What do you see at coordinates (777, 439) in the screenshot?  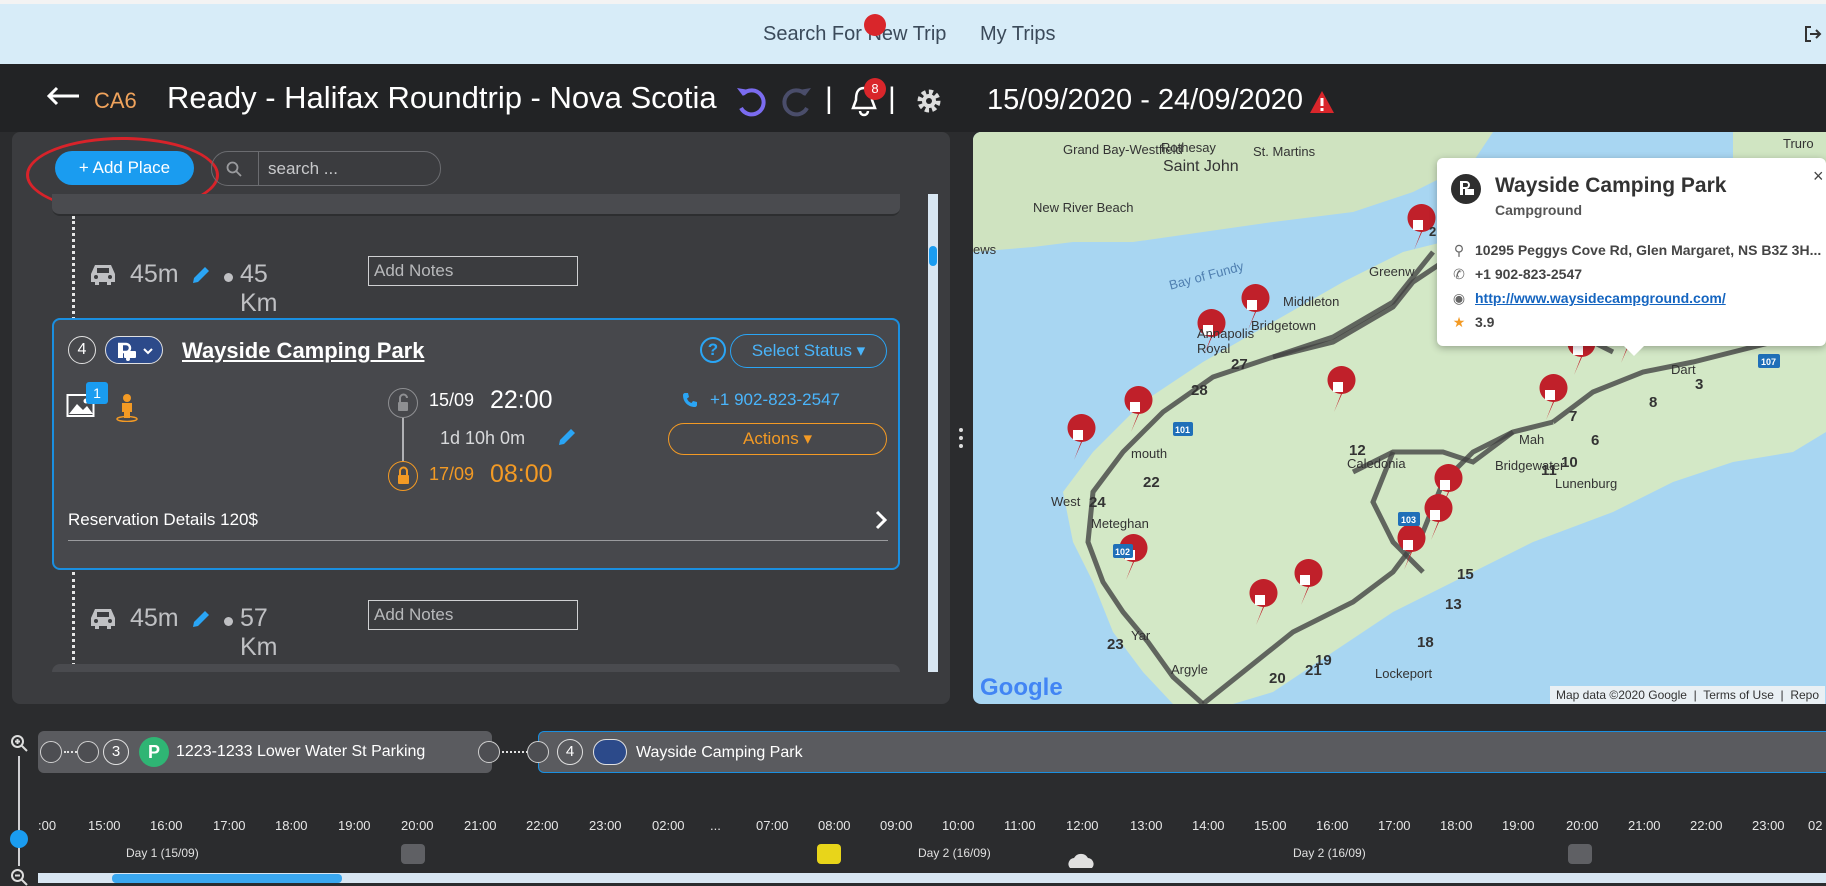 I see `actions-button: Actions ▾` at bounding box center [777, 439].